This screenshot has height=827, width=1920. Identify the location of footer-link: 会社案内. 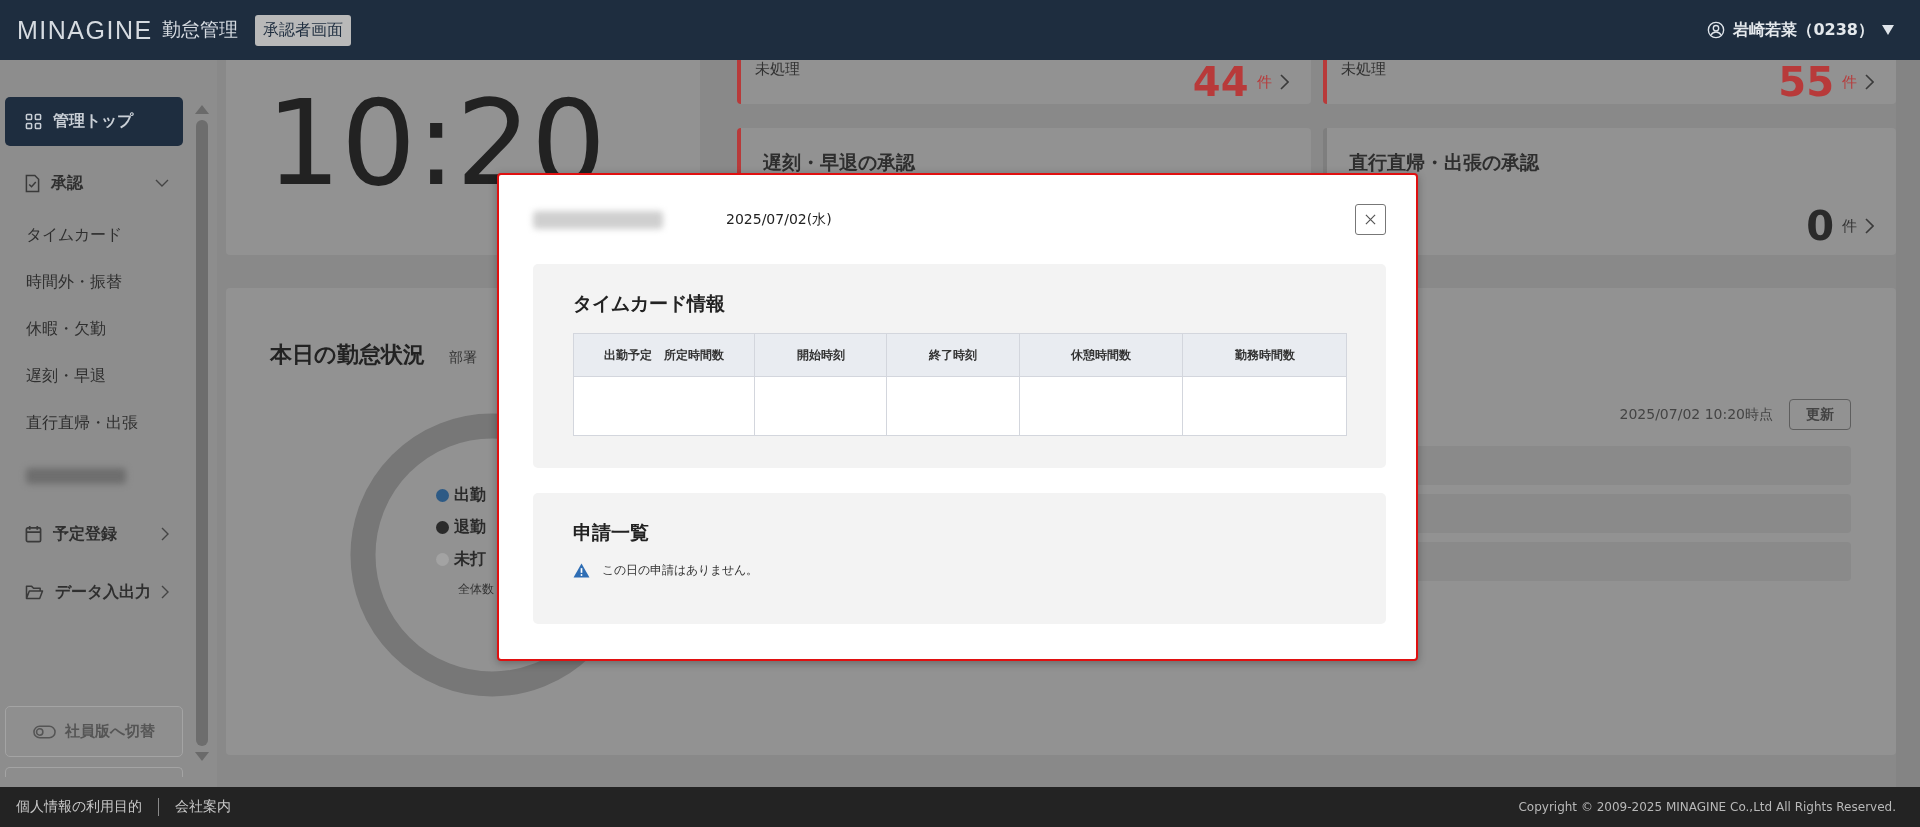
(203, 807).